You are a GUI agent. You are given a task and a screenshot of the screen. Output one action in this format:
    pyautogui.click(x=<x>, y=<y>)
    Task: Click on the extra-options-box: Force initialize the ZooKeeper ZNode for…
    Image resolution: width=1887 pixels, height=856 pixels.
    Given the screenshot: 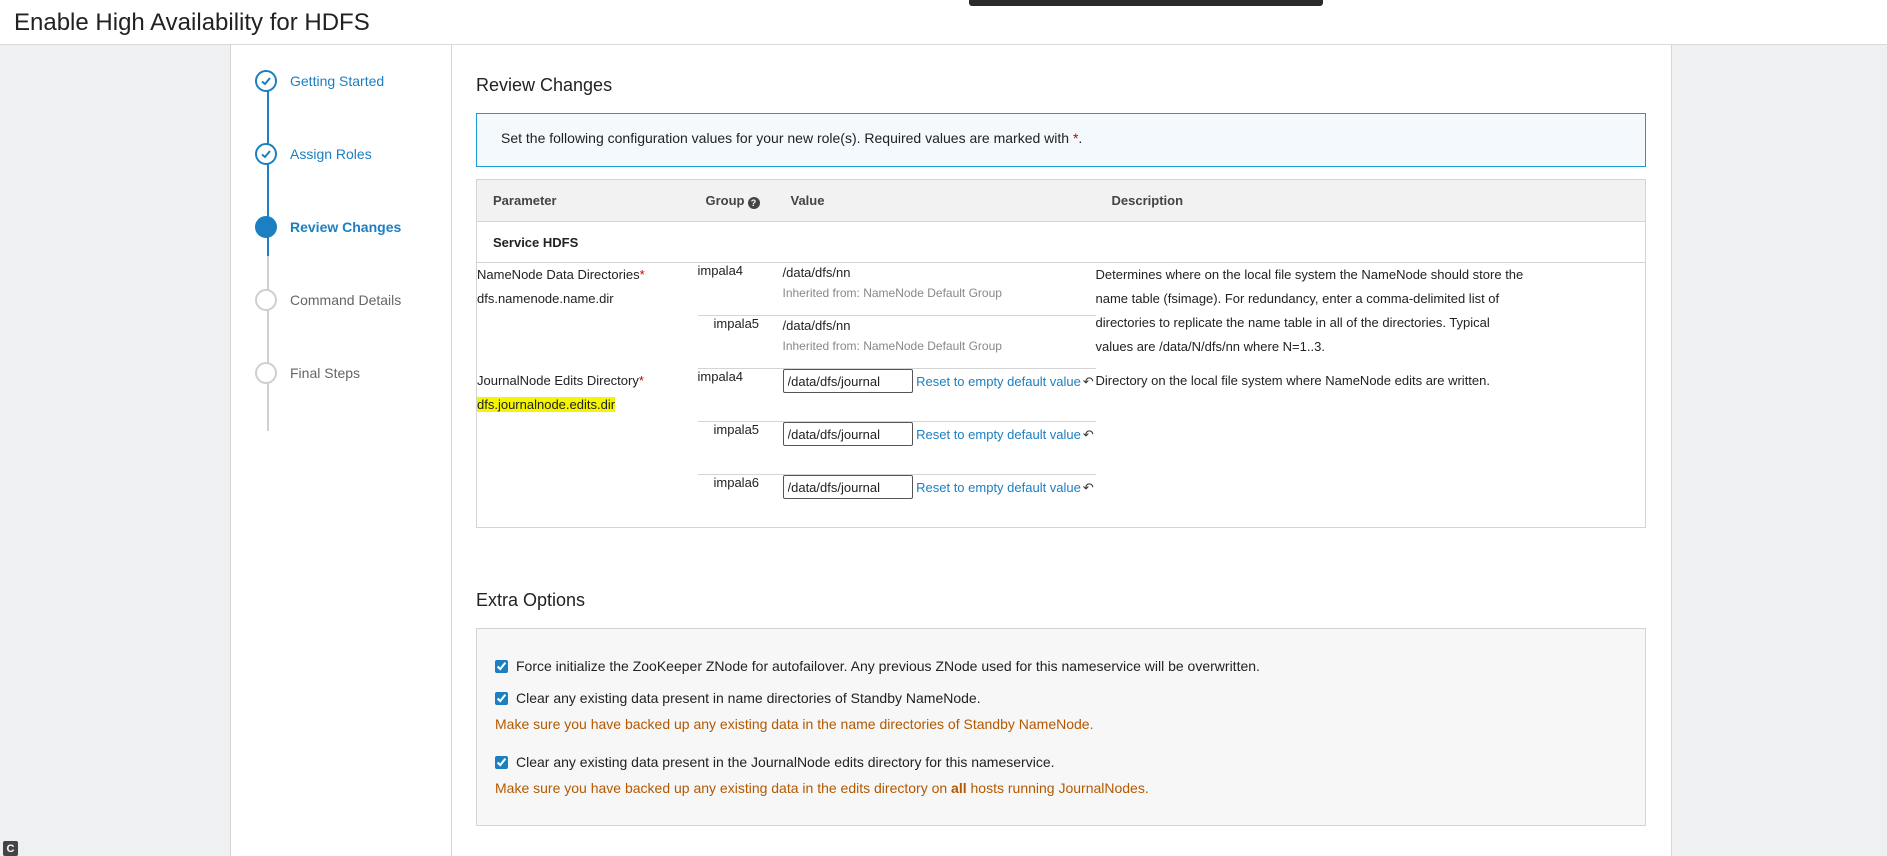 What is the action you would take?
    pyautogui.click(x=1061, y=727)
    